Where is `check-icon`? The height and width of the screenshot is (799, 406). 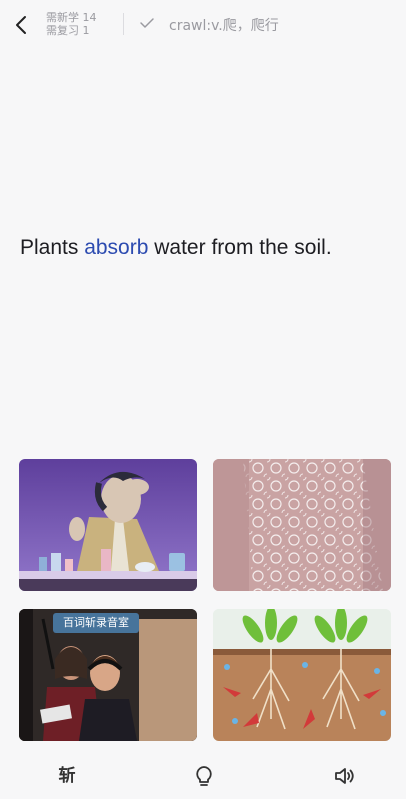 check-icon is located at coordinates (147, 23).